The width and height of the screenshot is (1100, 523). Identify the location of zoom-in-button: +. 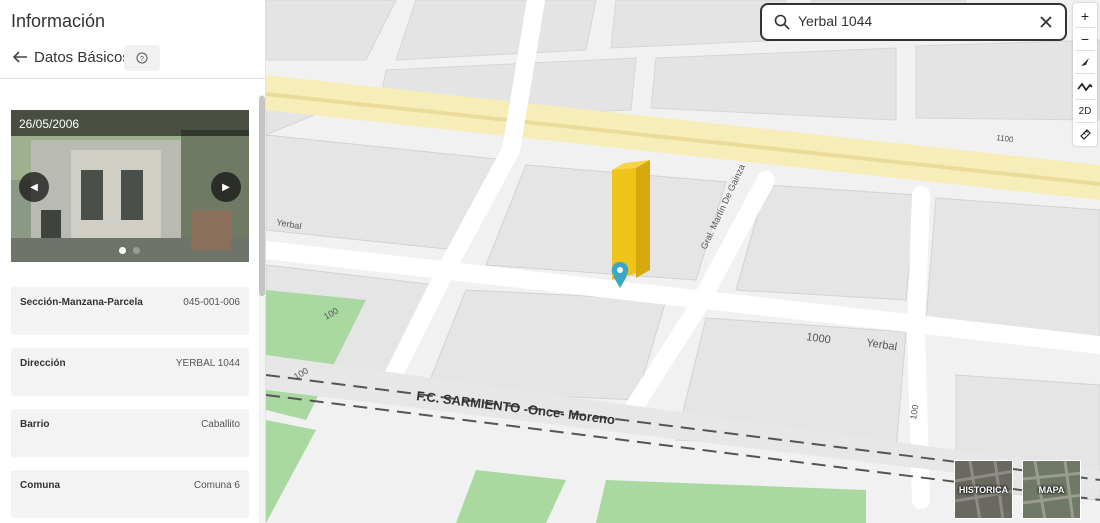
(1085, 16).